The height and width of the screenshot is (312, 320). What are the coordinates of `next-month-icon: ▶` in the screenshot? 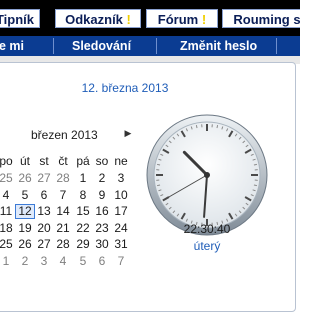 It's located at (128, 133).